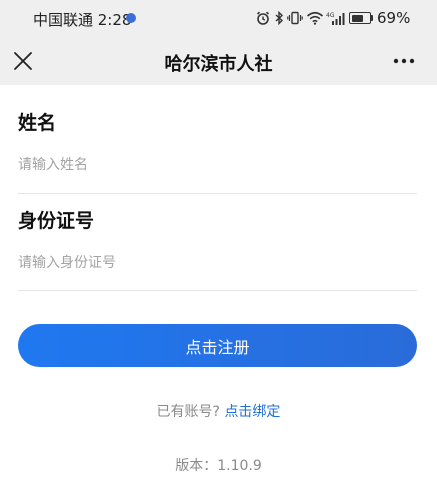 Image resolution: width=437 pixels, height=494 pixels. Describe the element at coordinates (217, 290) in the screenshot. I see `id-number-divider` at that location.